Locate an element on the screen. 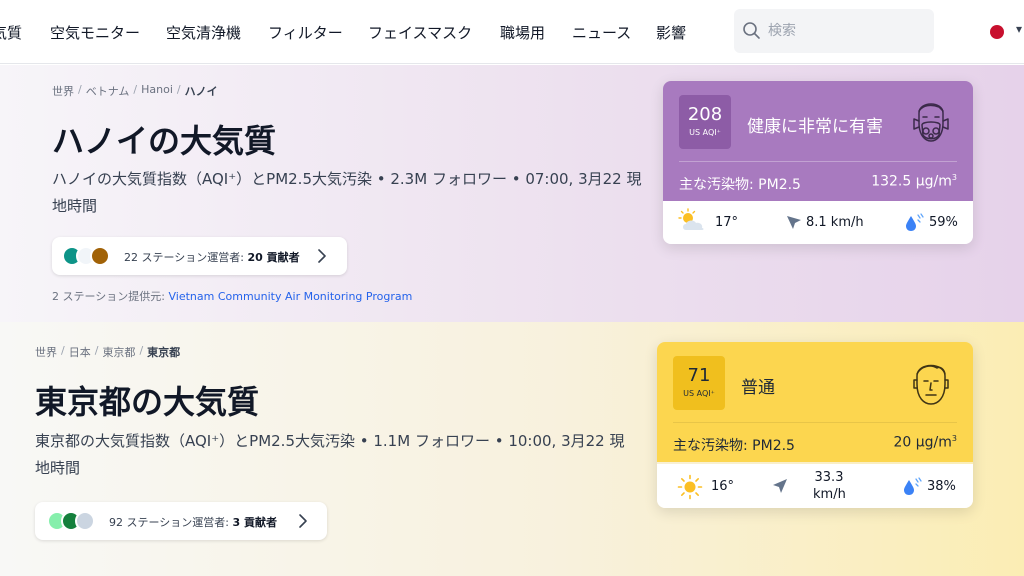 This screenshot has height=576, width=1024. breadcrumb-vietnam: ベトナム is located at coordinates (108, 91).